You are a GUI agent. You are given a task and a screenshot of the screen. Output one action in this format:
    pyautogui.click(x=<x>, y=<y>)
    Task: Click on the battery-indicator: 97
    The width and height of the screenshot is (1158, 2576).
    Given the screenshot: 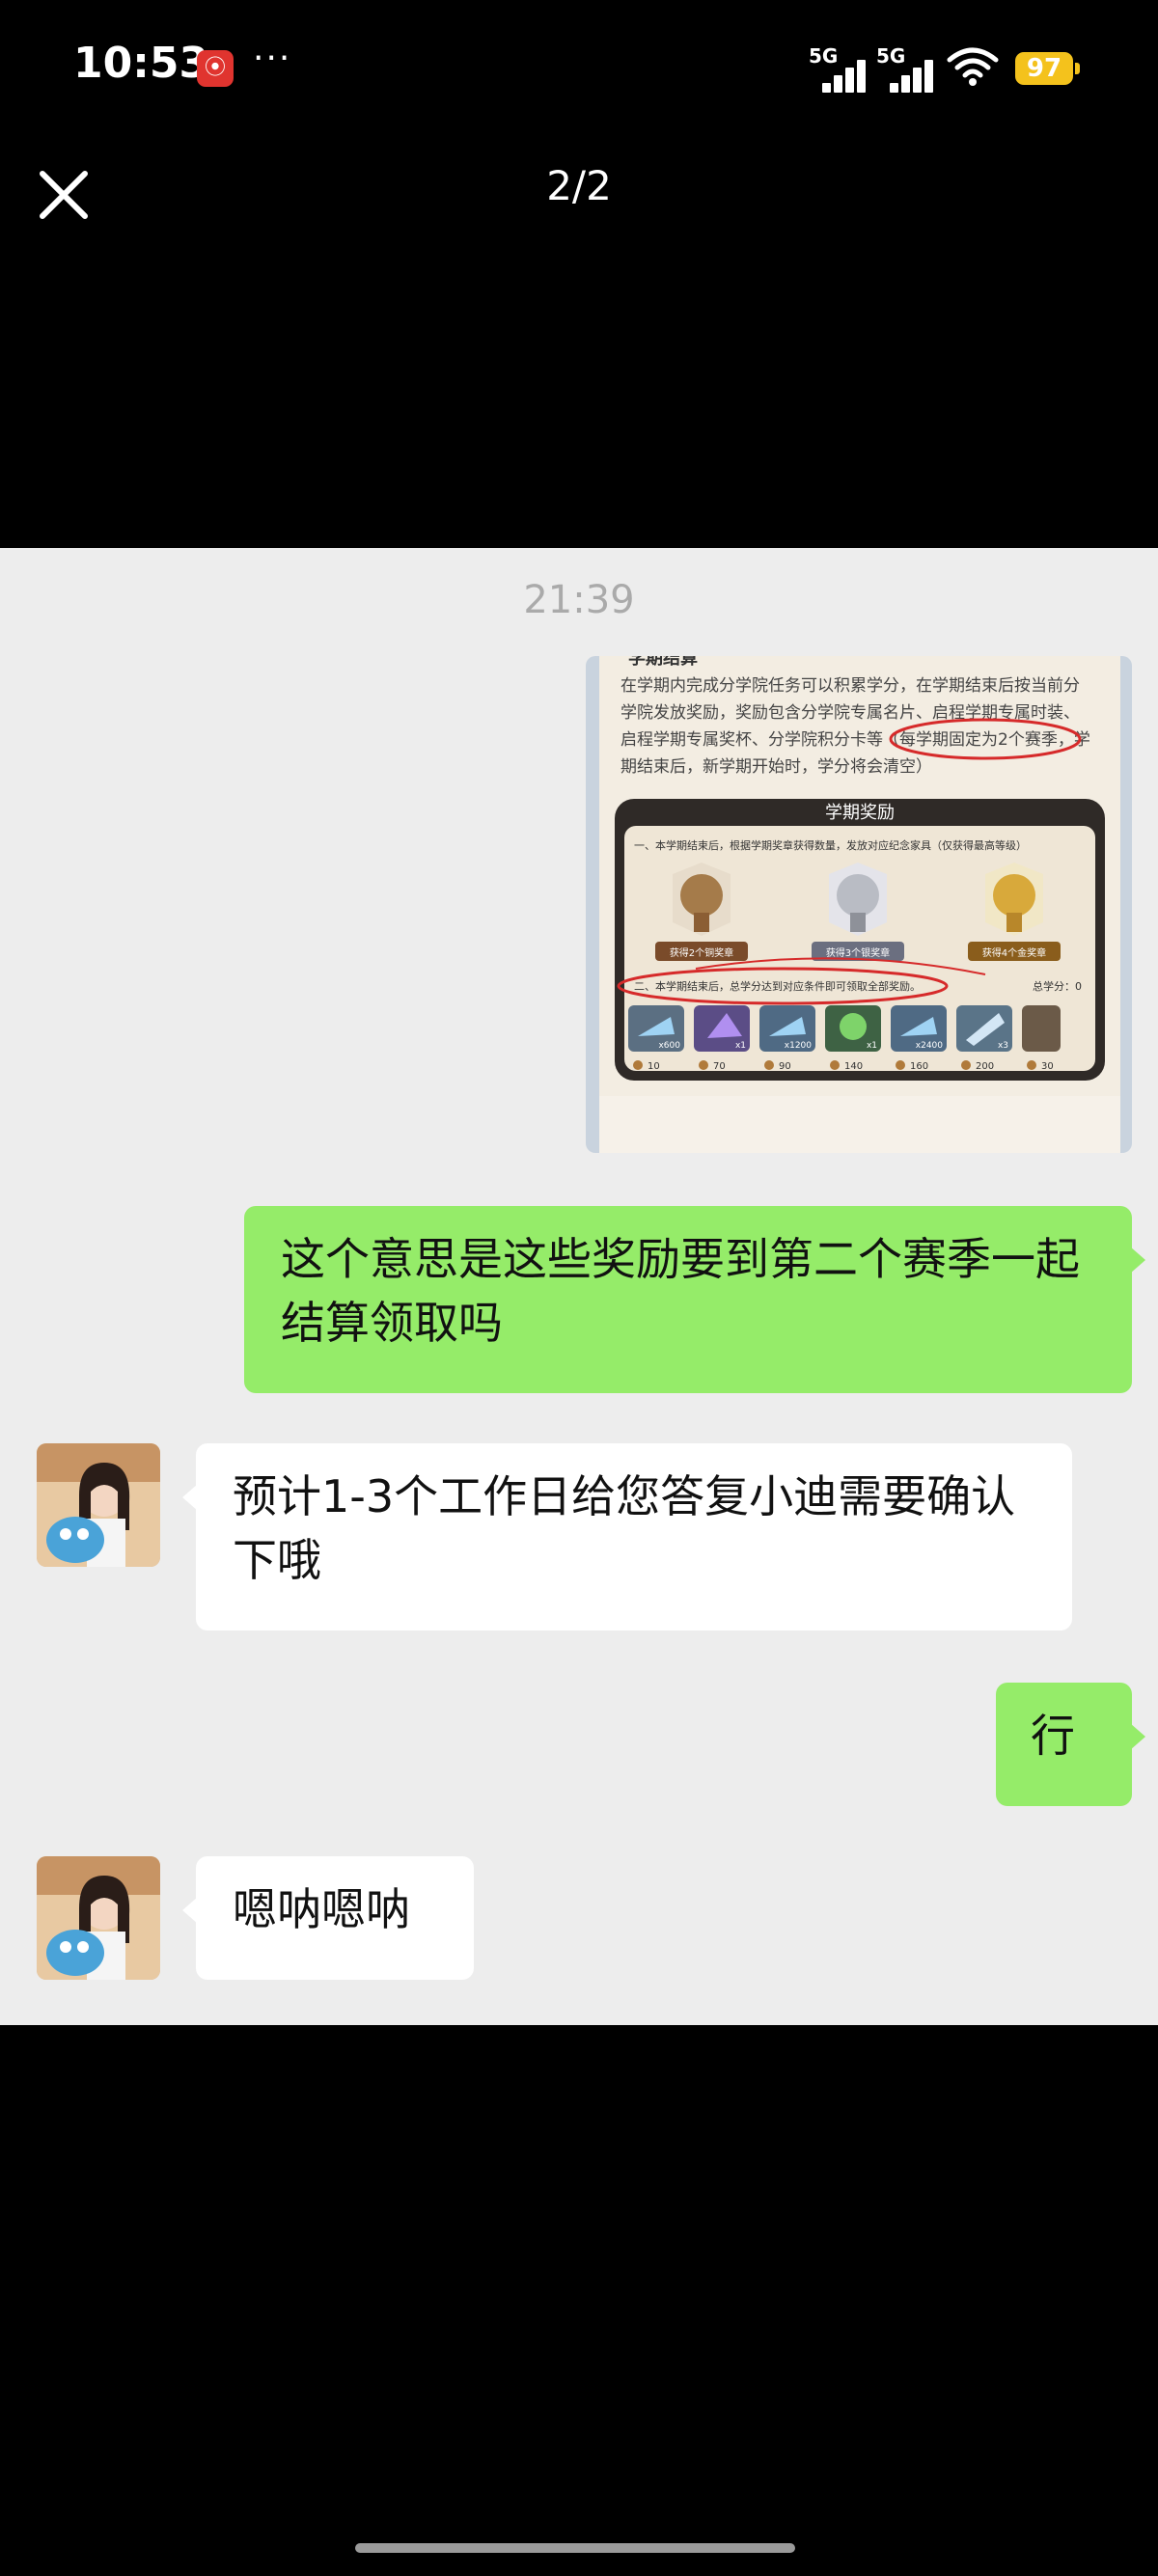 What is the action you would take?
    pyautogui.click(x=1047, y=68)
    